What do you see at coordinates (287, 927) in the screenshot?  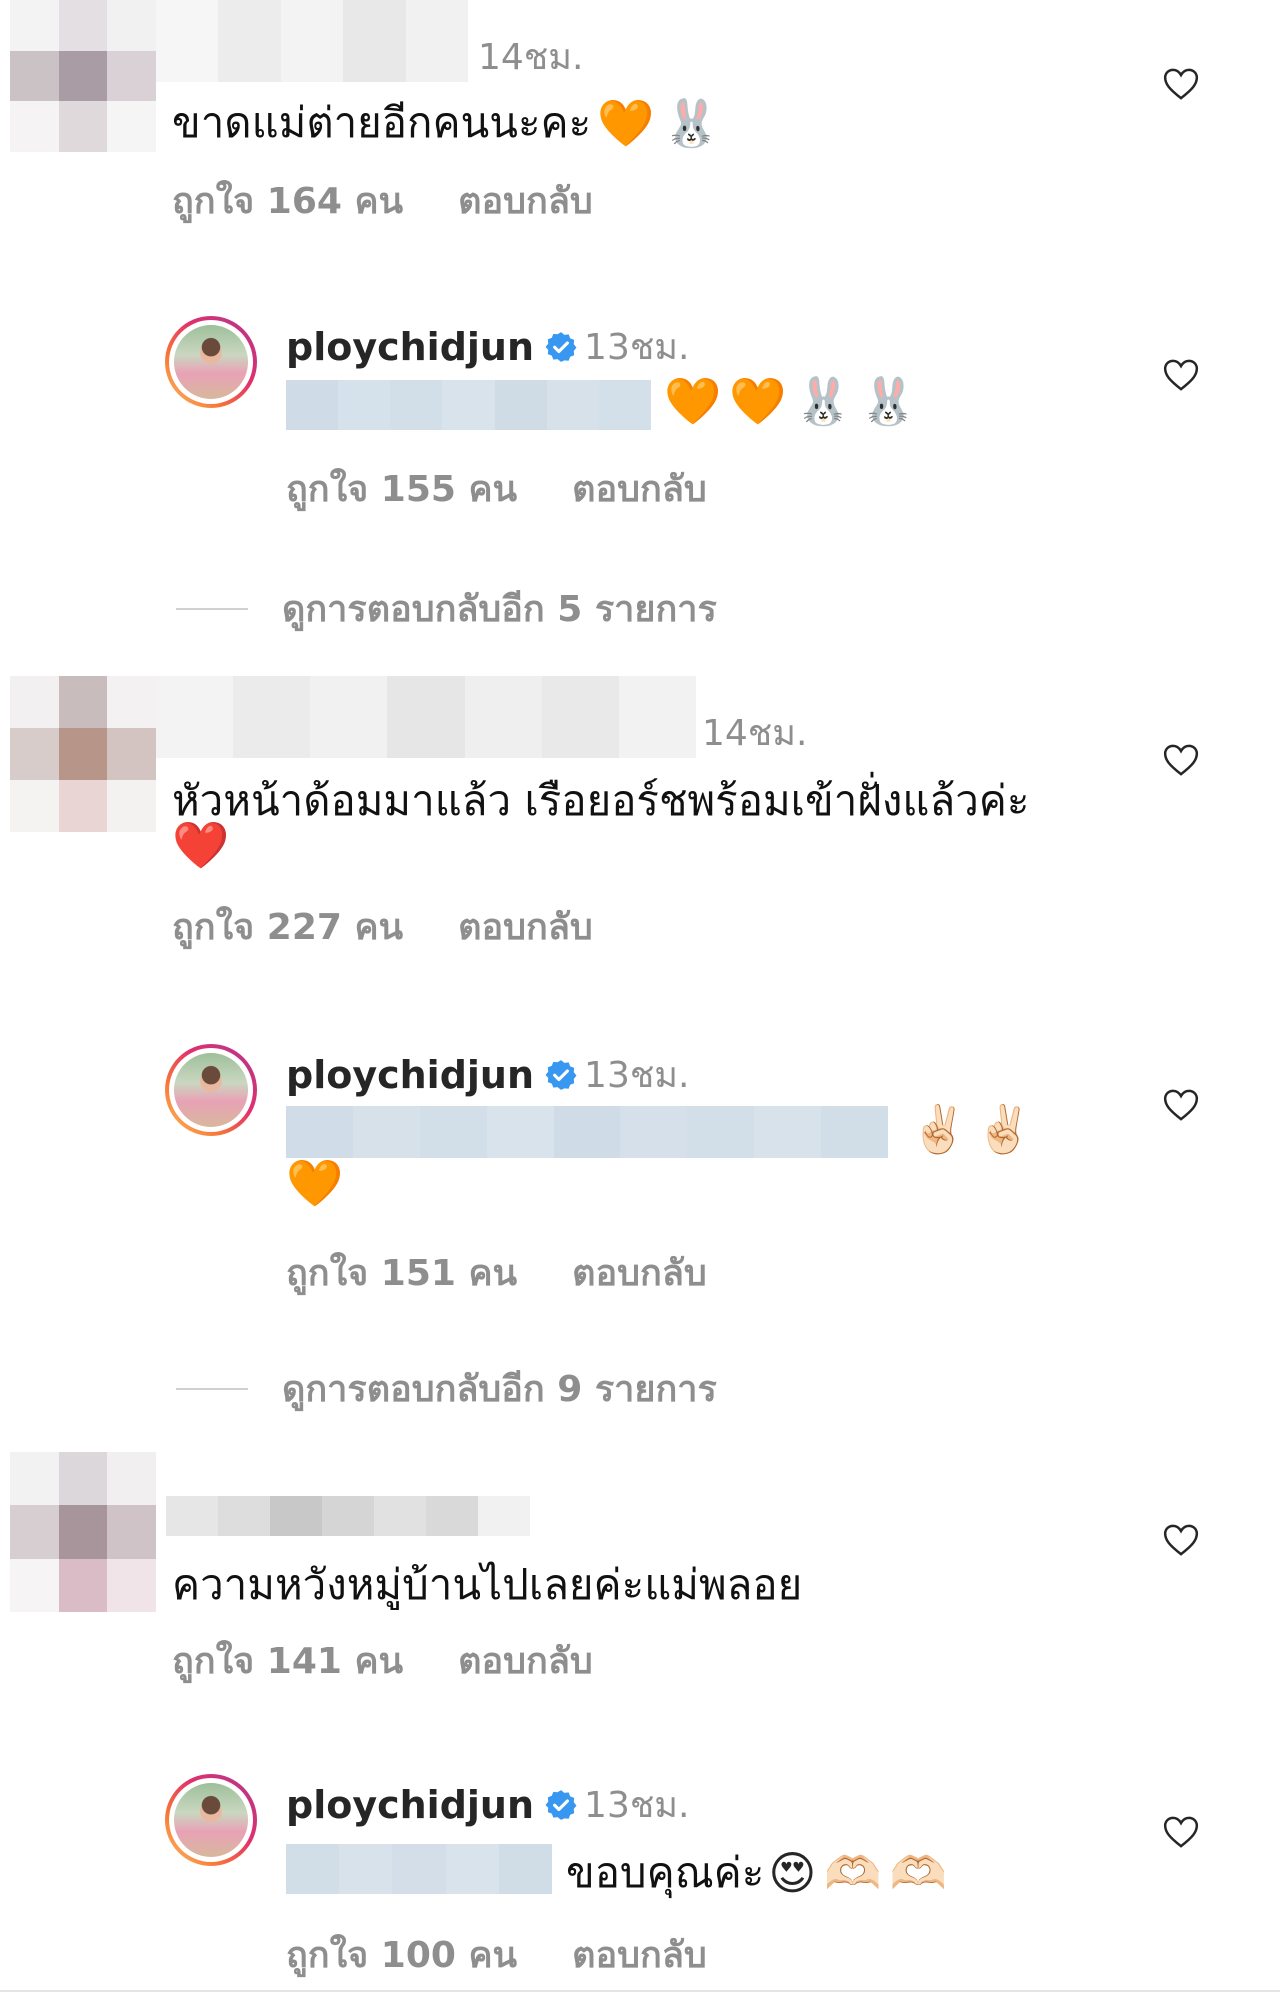 I see `likes-count: ถูกใจ 227 คน` at bounding box center [287, 927].